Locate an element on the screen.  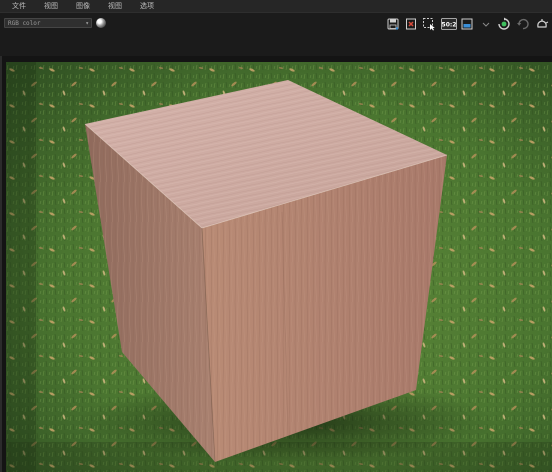
menu-image: 图像 is located at coordinates (83, 6).